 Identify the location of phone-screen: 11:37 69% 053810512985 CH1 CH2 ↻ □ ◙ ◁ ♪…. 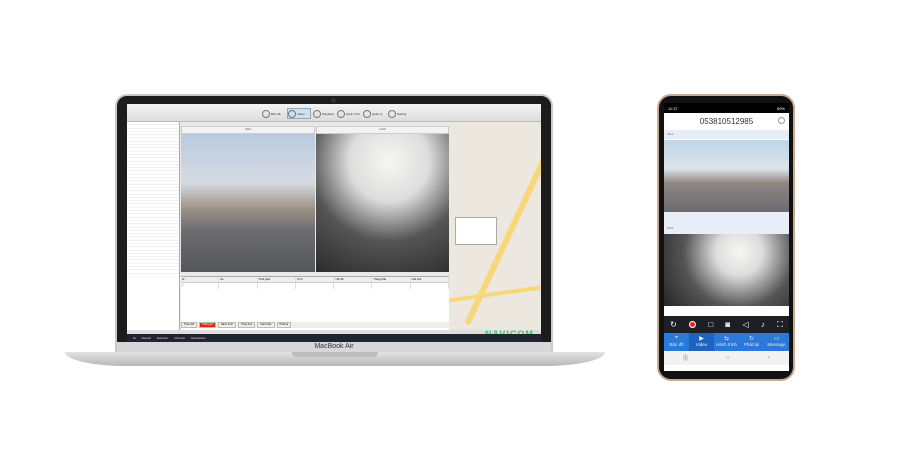
(726, 237).